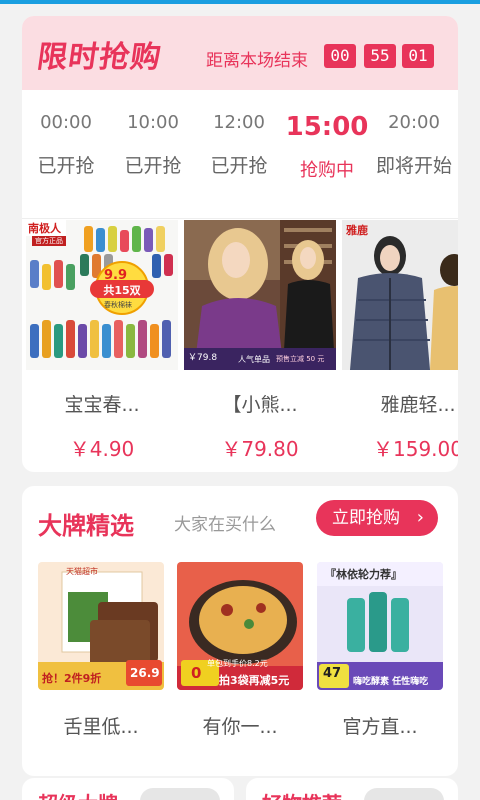 This screenshot has width=480, height=800. I want to click on chevron-right-icon: ›, so click(420, 517).